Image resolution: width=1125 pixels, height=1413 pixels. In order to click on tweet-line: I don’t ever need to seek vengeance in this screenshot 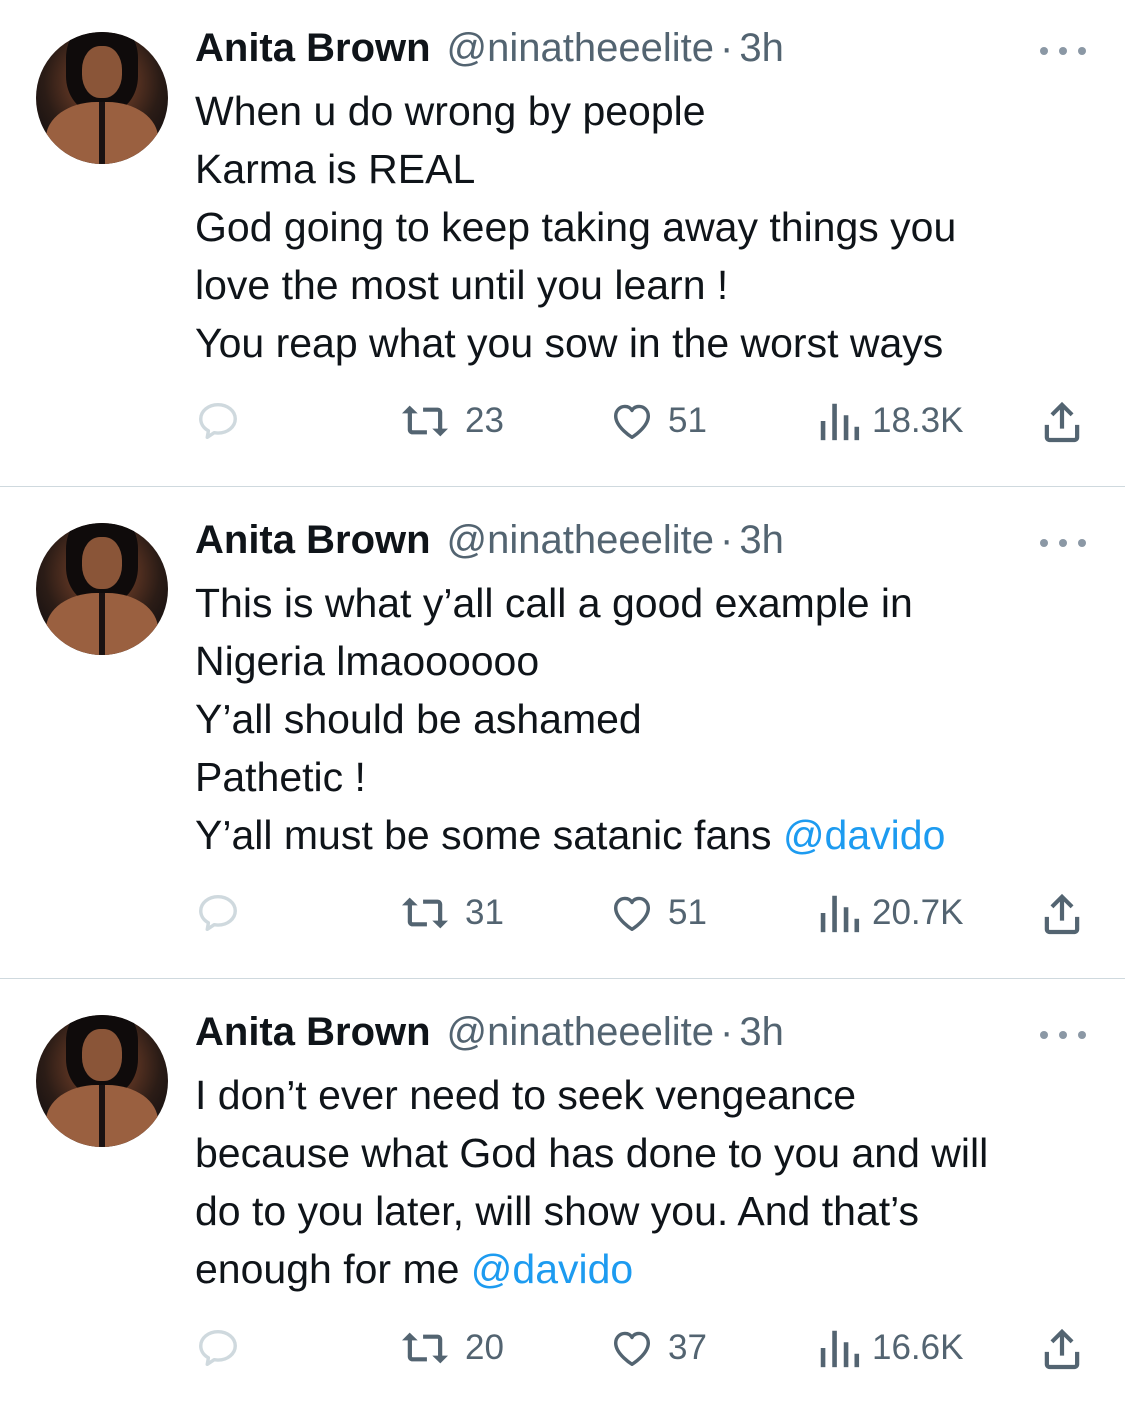, I will do `click(526, 1095)`.